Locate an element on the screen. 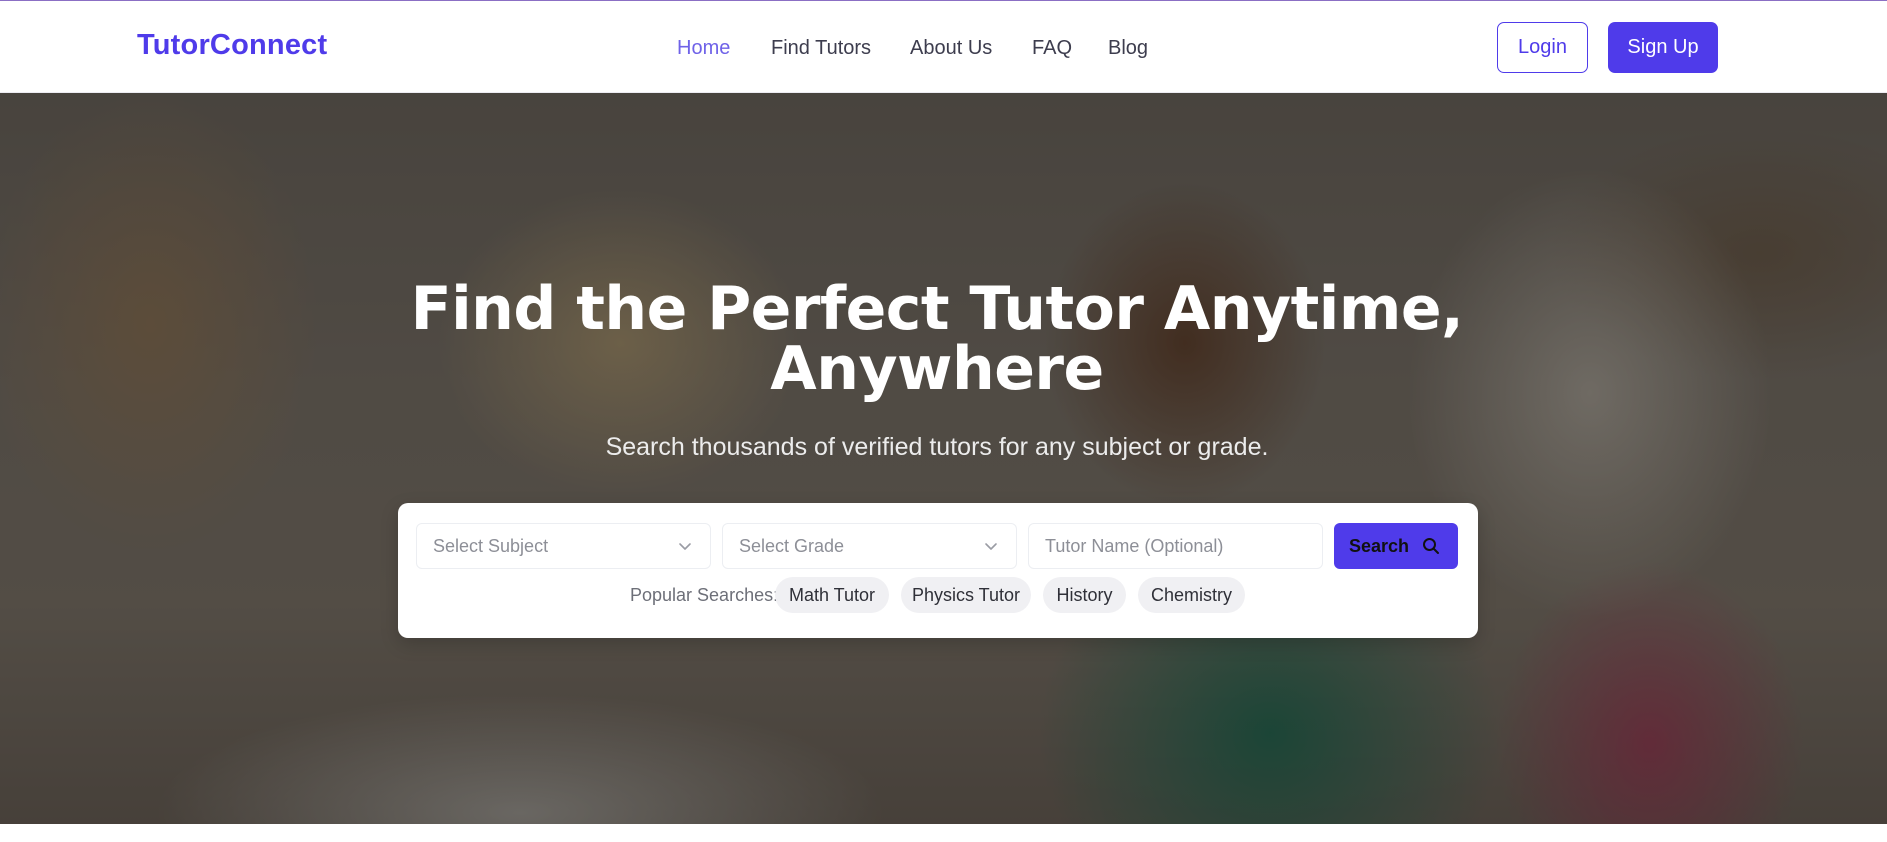  search-button: Search is located at coordinates (1396, 546).